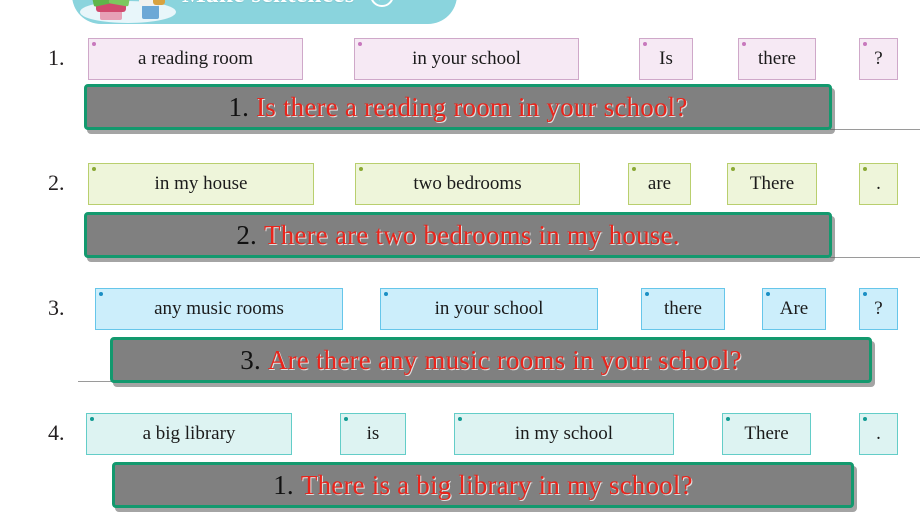  I want to click on word-tile: two bedrooms, so click(467, 184).